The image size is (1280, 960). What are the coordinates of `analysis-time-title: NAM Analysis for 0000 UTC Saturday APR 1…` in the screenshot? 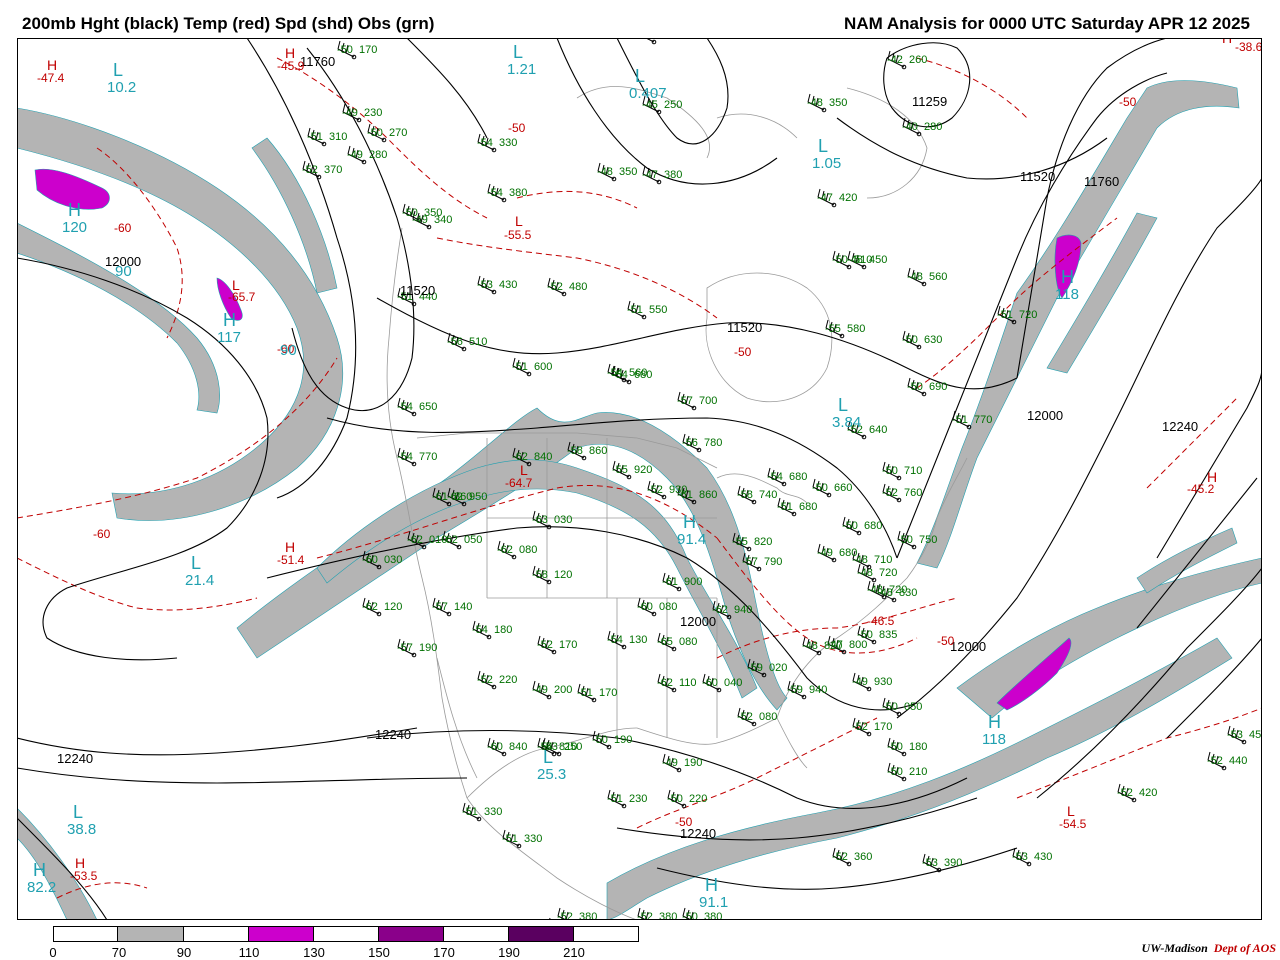 It's located at (1047, 23).